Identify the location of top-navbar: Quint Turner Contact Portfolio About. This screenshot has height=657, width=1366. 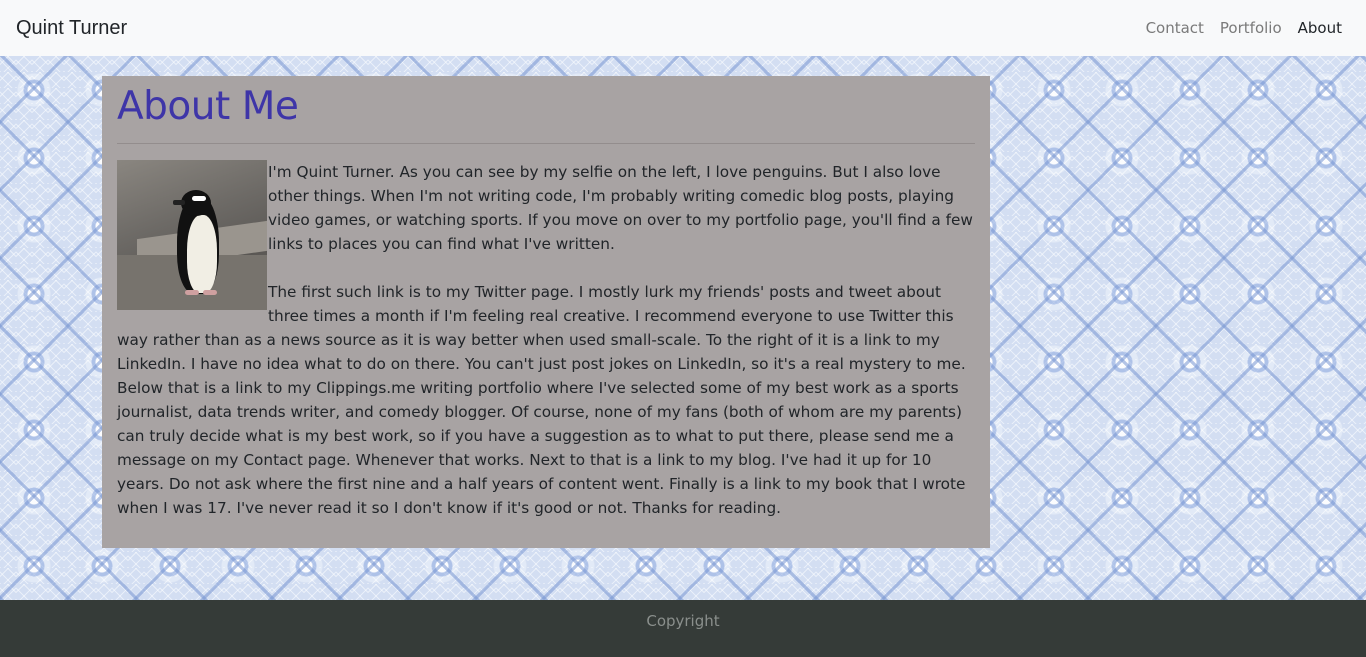
(683, 28).